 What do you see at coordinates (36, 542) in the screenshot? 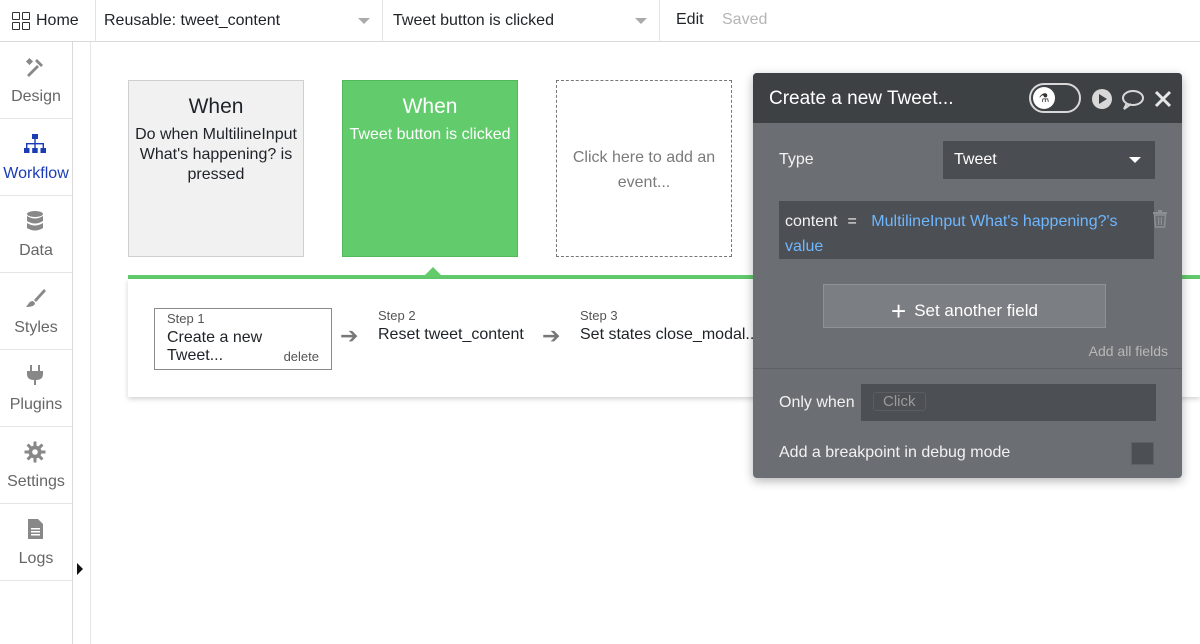
I see `sidebar-item-logs: Logs` at bounding box center [36, 542].